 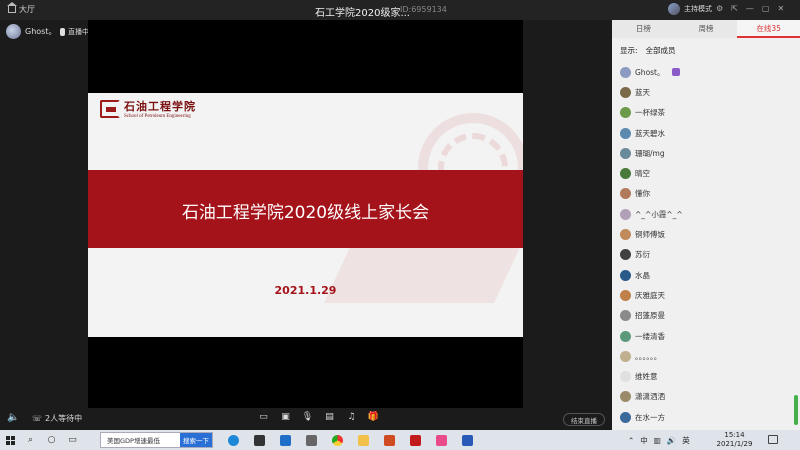 What do you see at coordinates (706, 376) in the screenshot?
I see `list-item: 维姓意` at bounding box center [706, 376].